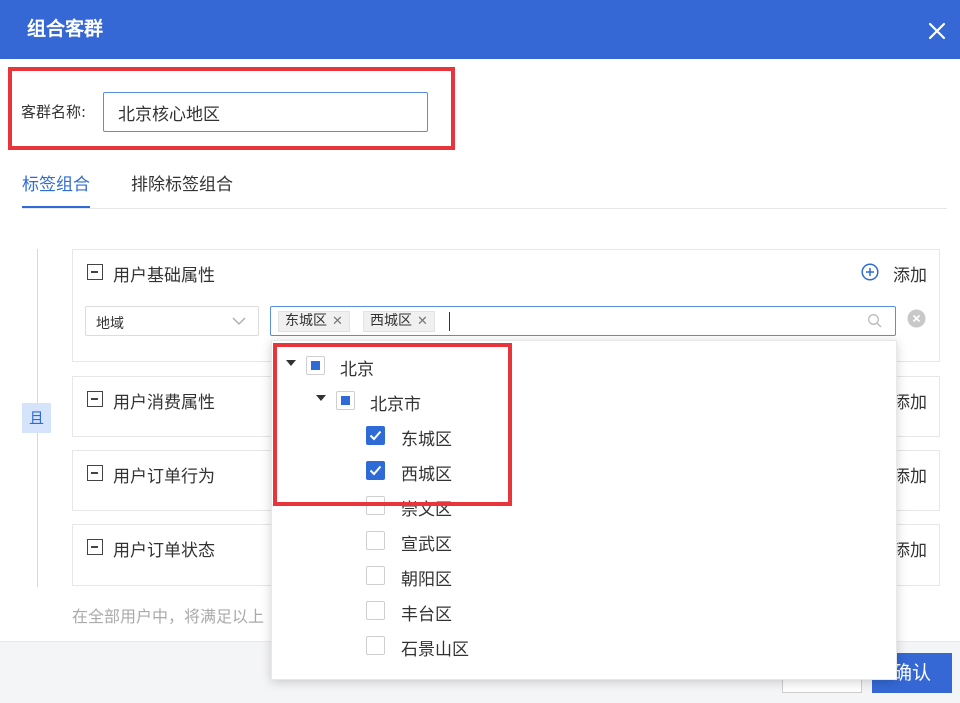  I want to click on value-tag-input: 东城区 ✕ 西城区 ✕, so click(583, 321).